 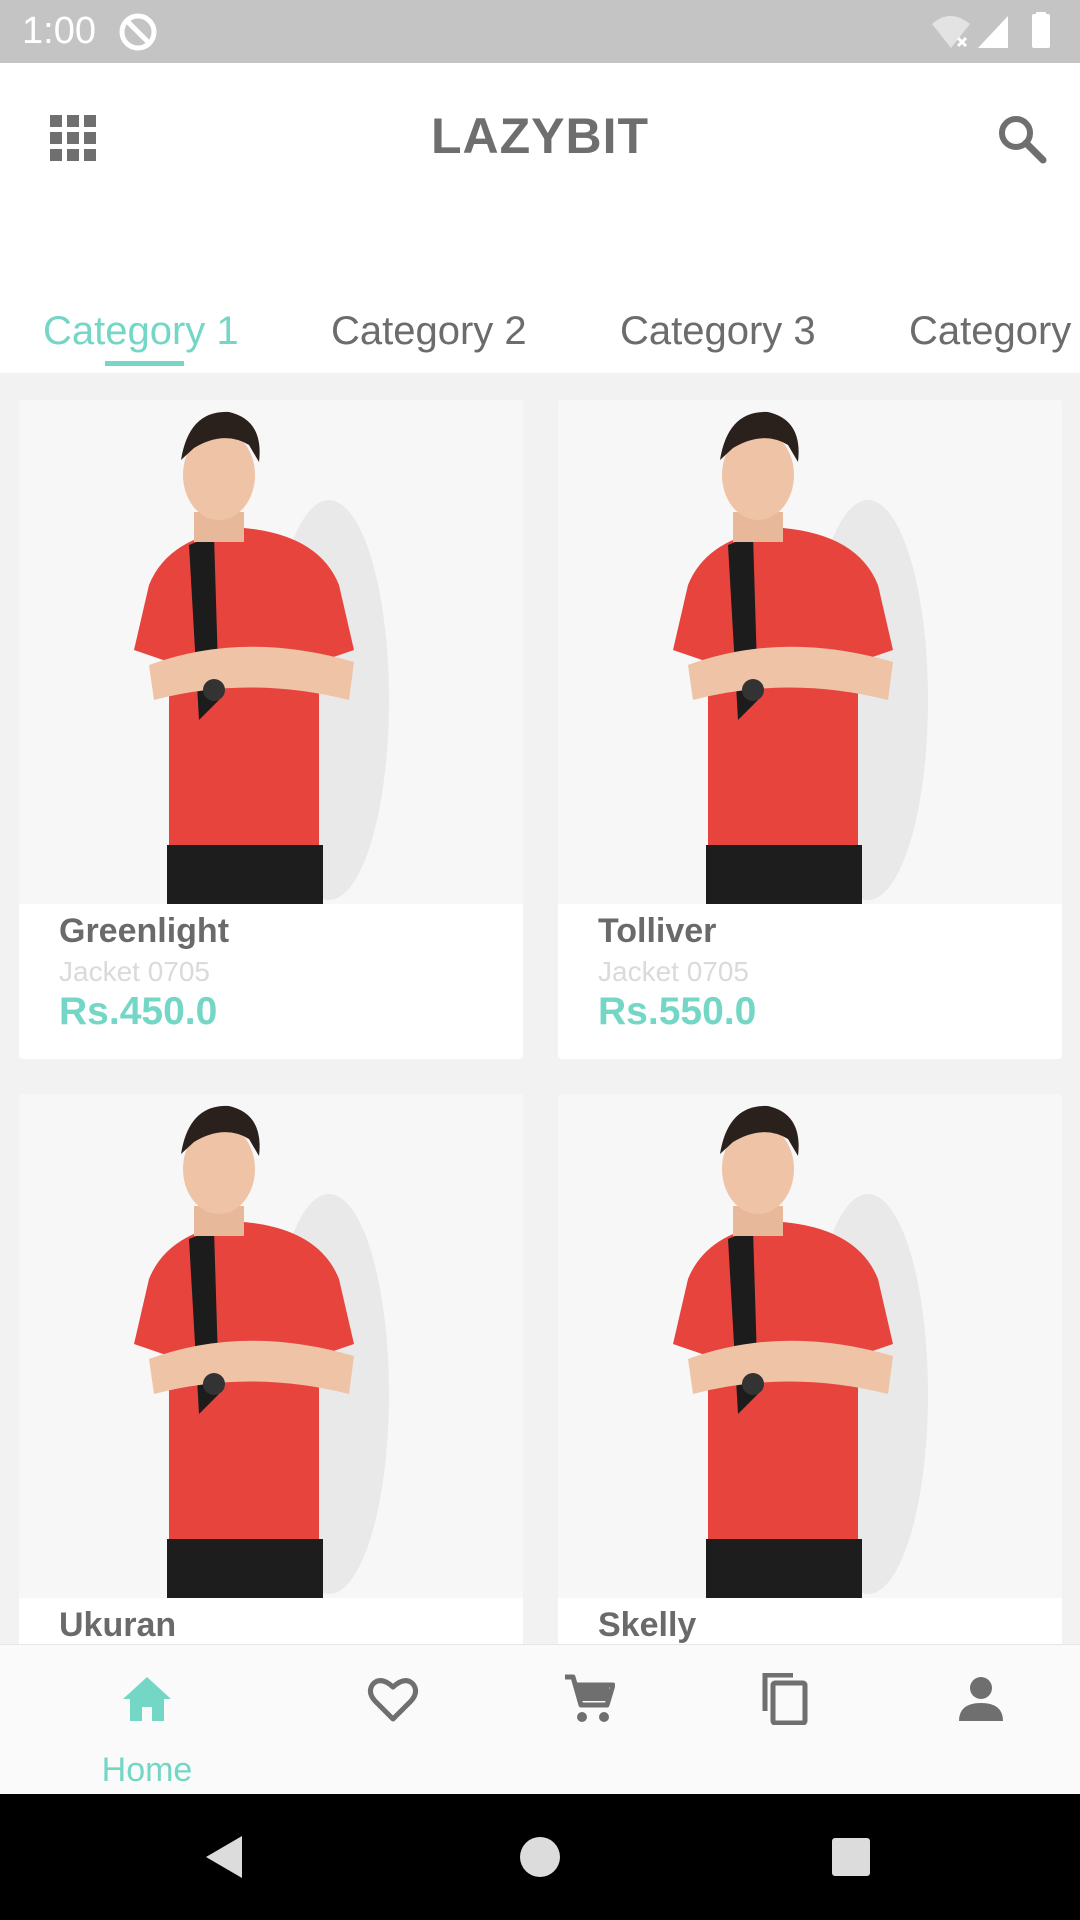 I want to click on nav-cart, so click(x=589, y=1720).